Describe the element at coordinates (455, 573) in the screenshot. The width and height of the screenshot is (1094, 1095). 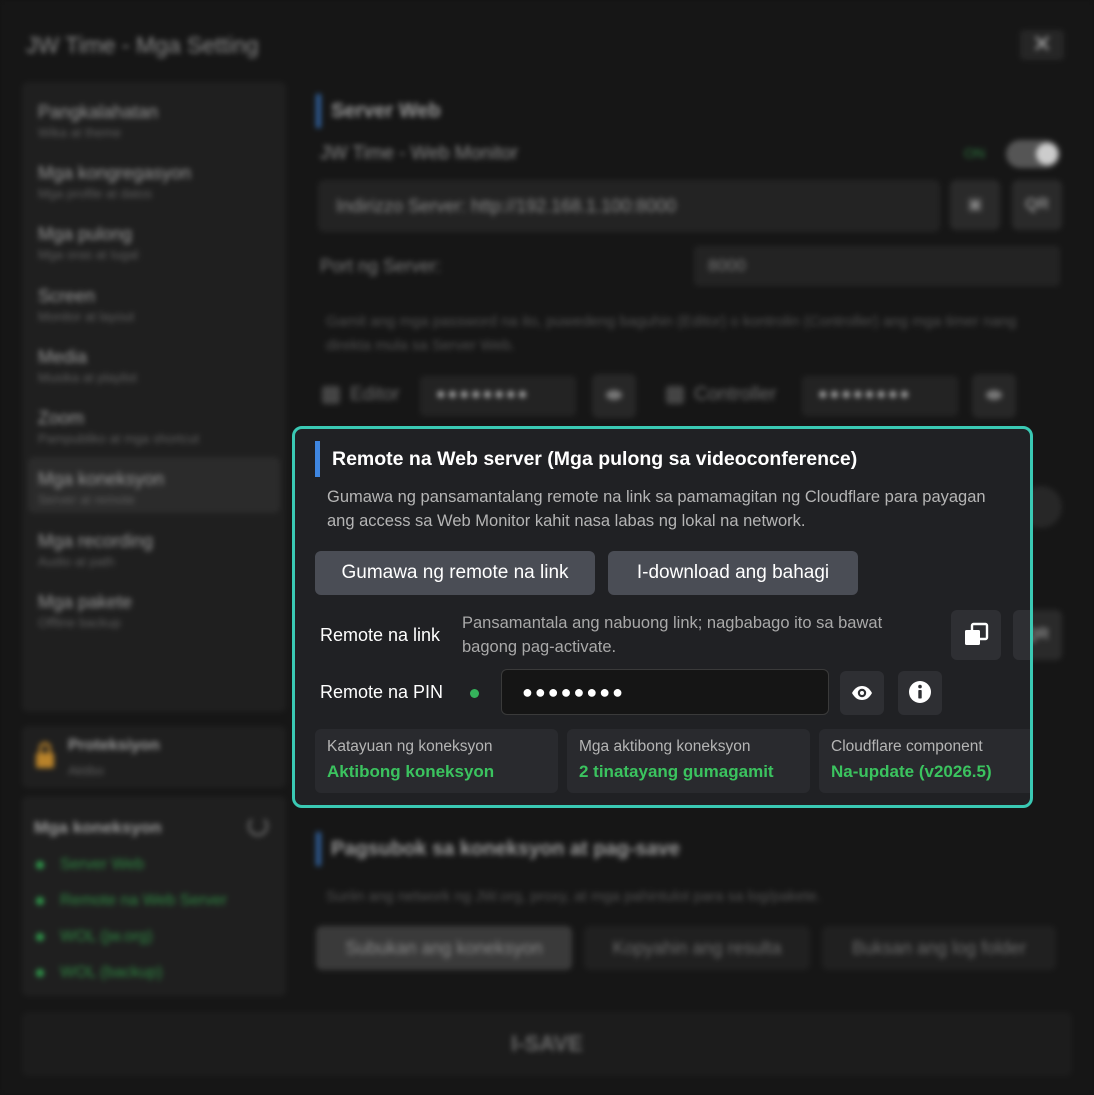
I see `create-remote-link-button: Gumawa ng remote na link` at that location.